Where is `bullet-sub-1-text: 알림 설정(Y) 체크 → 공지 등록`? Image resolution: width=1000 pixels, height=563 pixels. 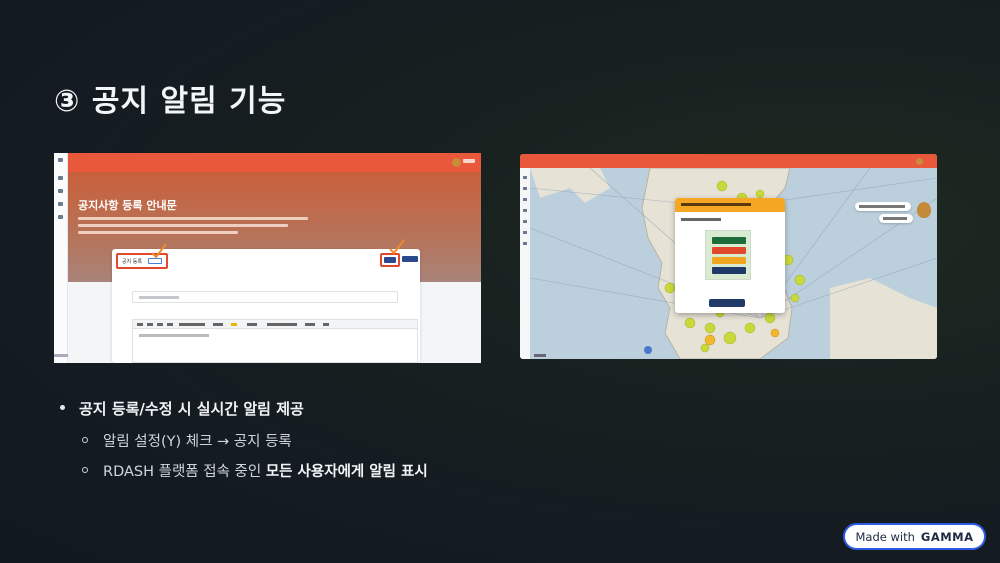 bullet-sub-1-text: 알림 설정(Y) 체크 → 공지 등록 is located at coordinates (197, 442).